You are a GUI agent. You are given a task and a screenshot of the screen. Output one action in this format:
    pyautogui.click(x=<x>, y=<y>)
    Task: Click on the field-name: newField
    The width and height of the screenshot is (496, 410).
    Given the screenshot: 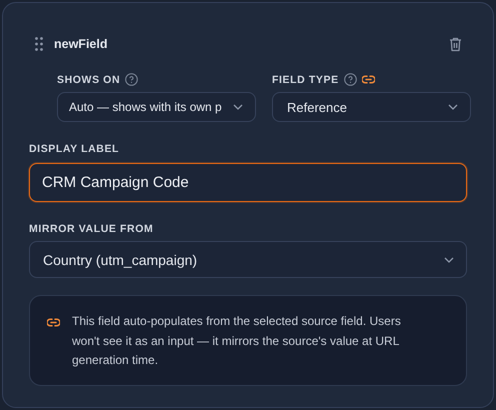 What is the action you would take?
    pyautogui.click(x=81, y=44)
    